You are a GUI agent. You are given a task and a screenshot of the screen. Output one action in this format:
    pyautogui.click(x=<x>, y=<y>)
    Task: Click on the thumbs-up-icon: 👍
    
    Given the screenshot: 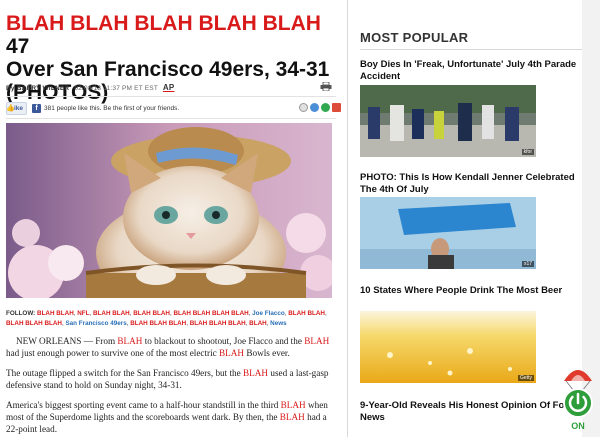 What is the action you would take?
    pyautogui.click(x=10, y=108)
    